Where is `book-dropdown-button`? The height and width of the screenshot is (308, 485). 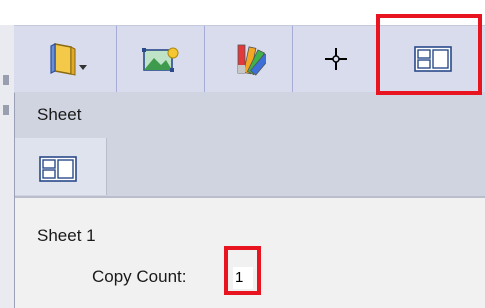 book-dropdown-button is located at coordinates (65, 59).